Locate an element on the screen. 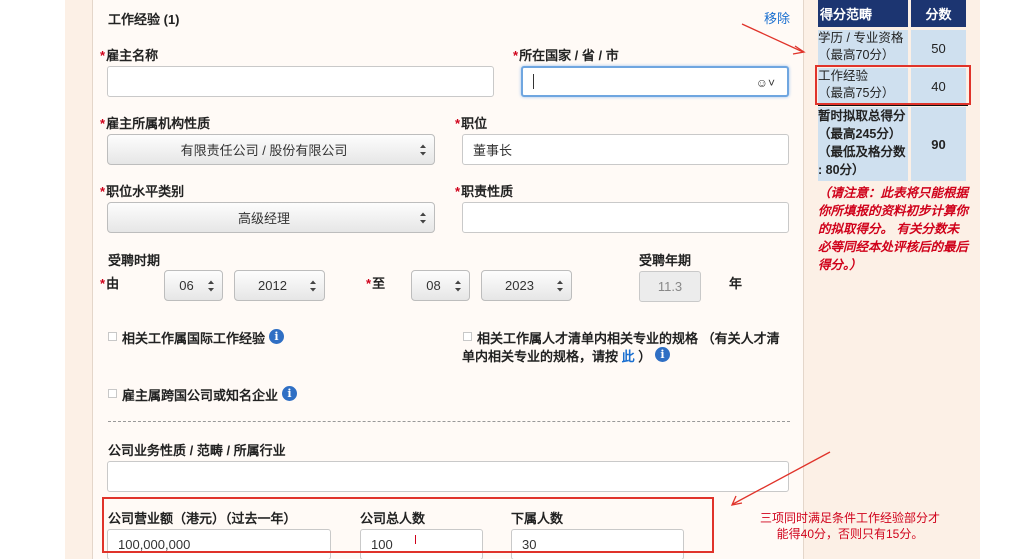  score-row-education: 学历 / 专业资格 （最高70分） is located at coordinates (863, 48).